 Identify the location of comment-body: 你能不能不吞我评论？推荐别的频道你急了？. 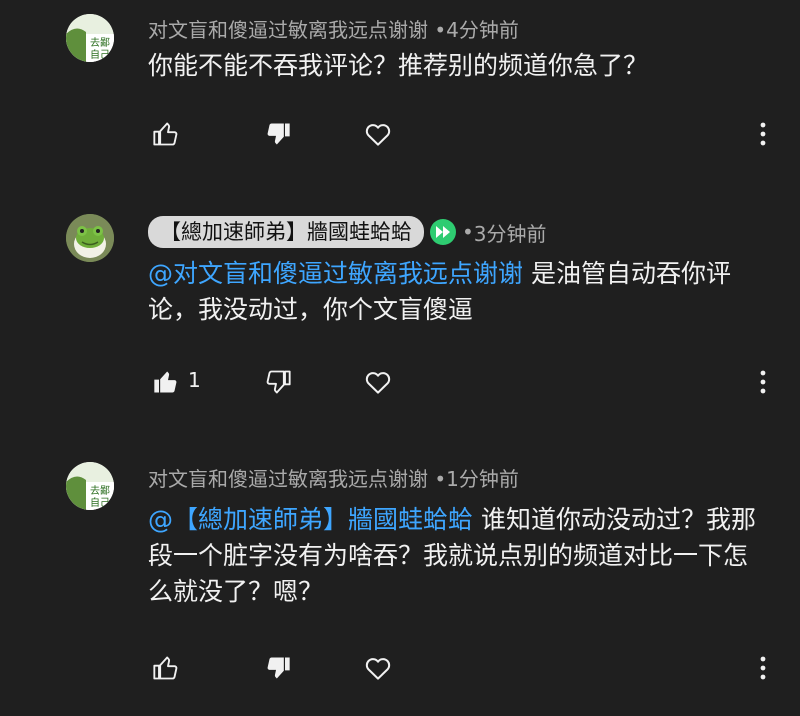
(398, 65).